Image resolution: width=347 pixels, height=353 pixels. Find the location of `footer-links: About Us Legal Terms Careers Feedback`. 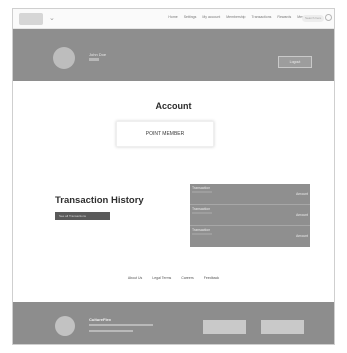

footer-links: About Us Legal Terms Careers Feedback is located at coordinates (173, 278).